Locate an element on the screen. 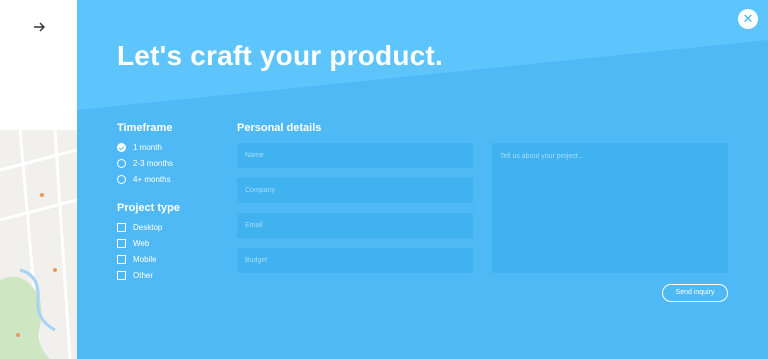  project-type-other: Other is located at coordinates (135, 275).